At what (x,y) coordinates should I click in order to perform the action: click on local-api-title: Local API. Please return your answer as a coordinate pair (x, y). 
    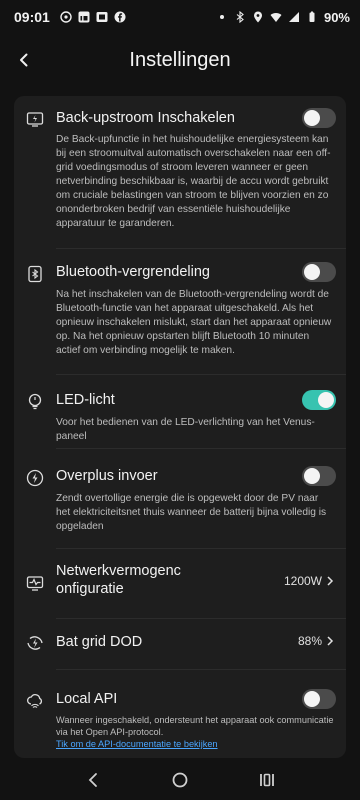
    Looking at the image, I should click on (87, 699).